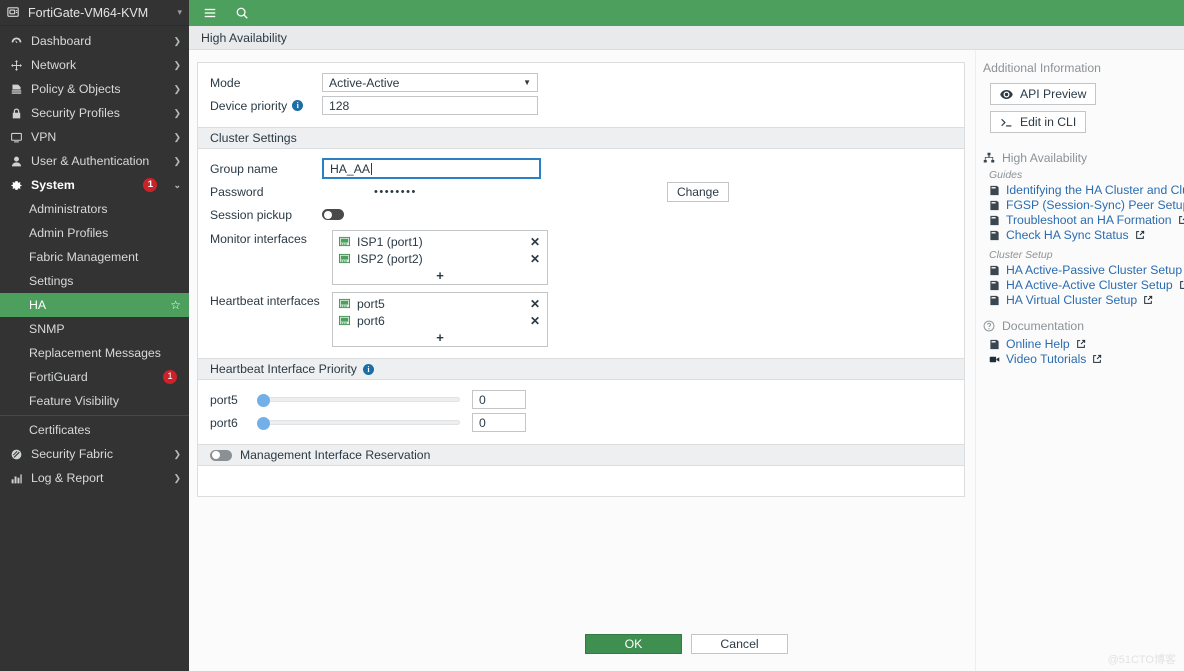 The width and height of the screenshot is (1184, 671). I want to click on sidebar-item-fabric-management: Fabric Management, so click(94, 257).